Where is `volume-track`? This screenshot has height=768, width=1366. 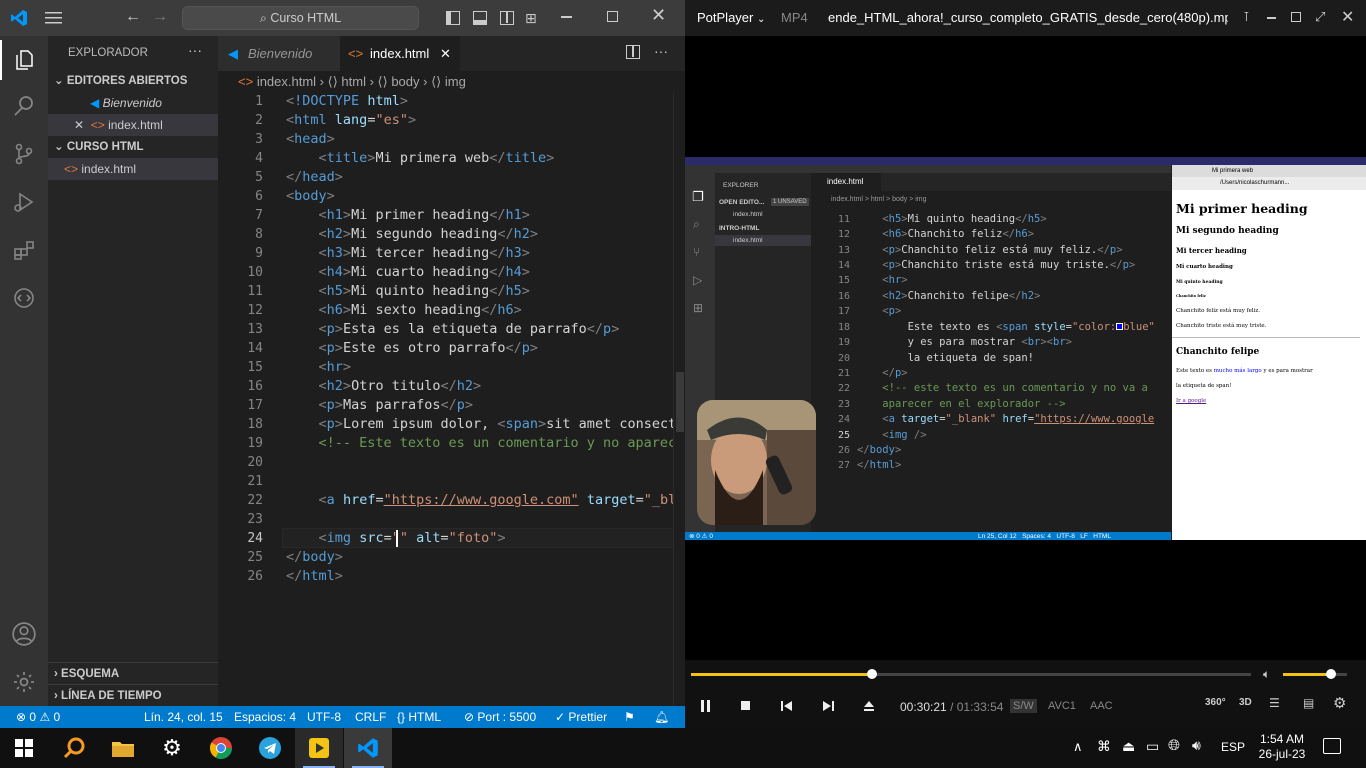
volume-track is located at coordinates (1315, 674).